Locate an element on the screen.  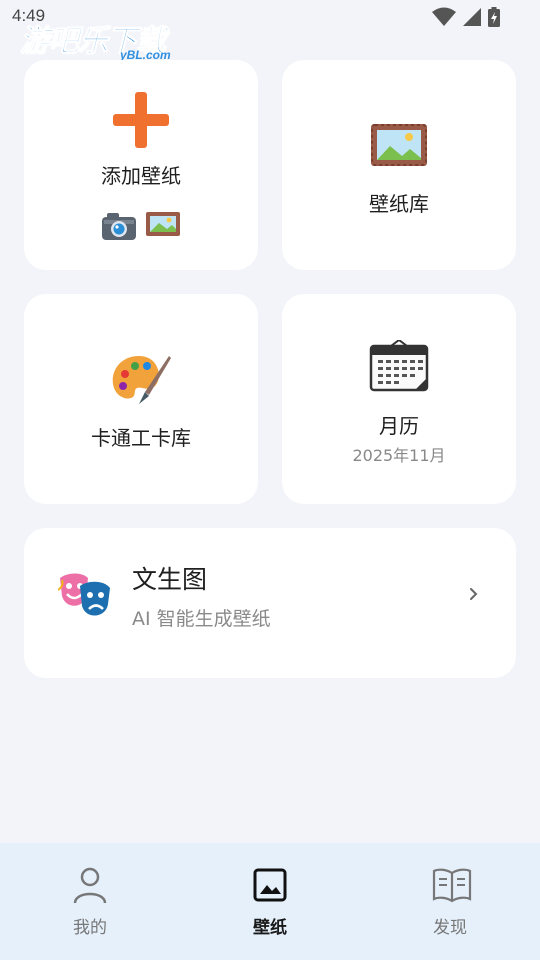
nav-label-mine: 我的 is located at coordinates (90, 928).